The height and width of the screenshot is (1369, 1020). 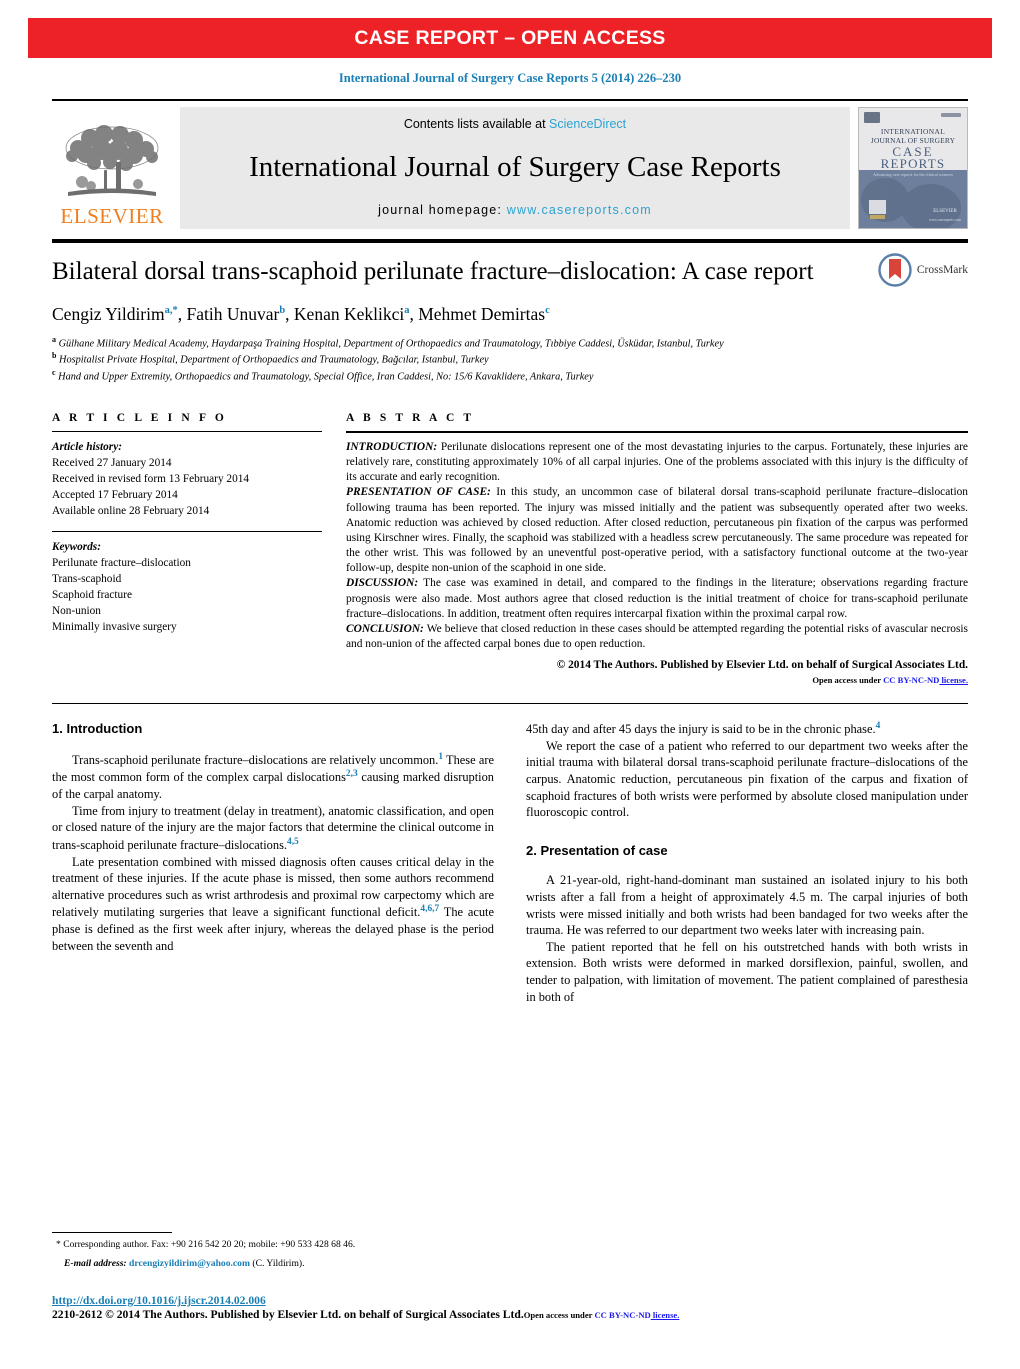 What do you see at coordinates (187, 532) in the screenshot?
I see `keywords-rule` at bounding box center [187, 532].